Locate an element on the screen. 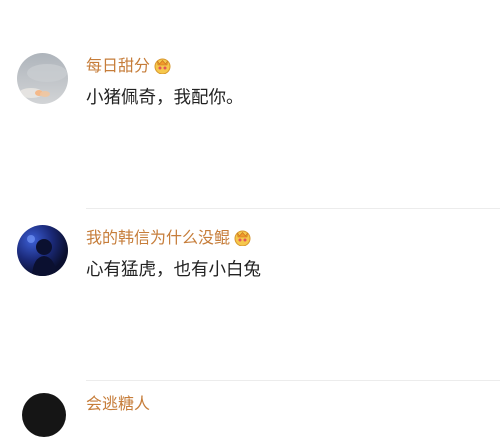 This screenshot has height=437, width=500. username-text: 会逃糖人 is located at coordinates (118, 403).